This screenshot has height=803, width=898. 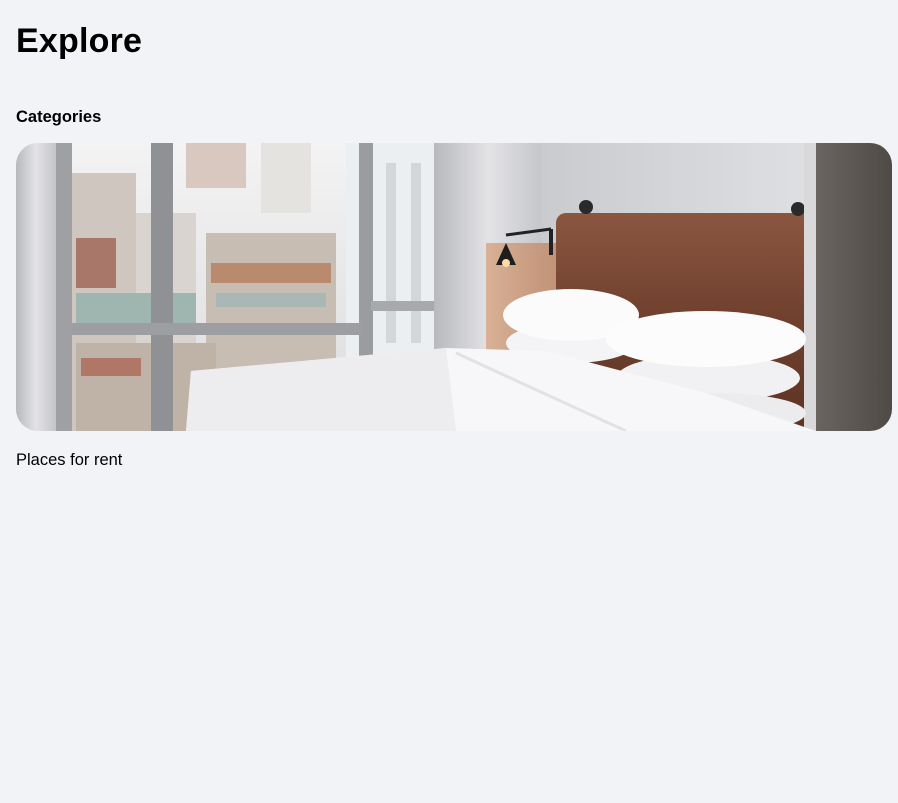 I want to click on category-card-label: Places for rent, so click(x=69, y=460).